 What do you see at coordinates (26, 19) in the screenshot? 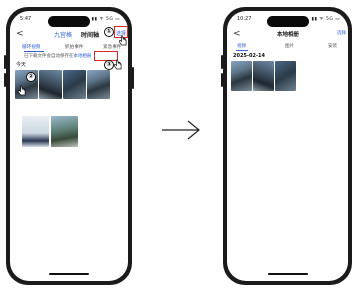
I see `status-time: 5:47` at bounding box center [26, 19].